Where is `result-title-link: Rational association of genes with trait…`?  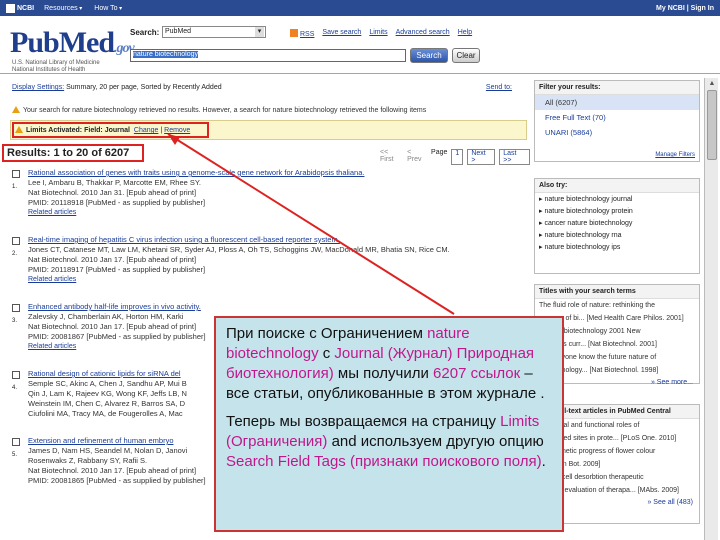 result-title-link: Rational association of genes with trait… is located at coordinates (278, 173).